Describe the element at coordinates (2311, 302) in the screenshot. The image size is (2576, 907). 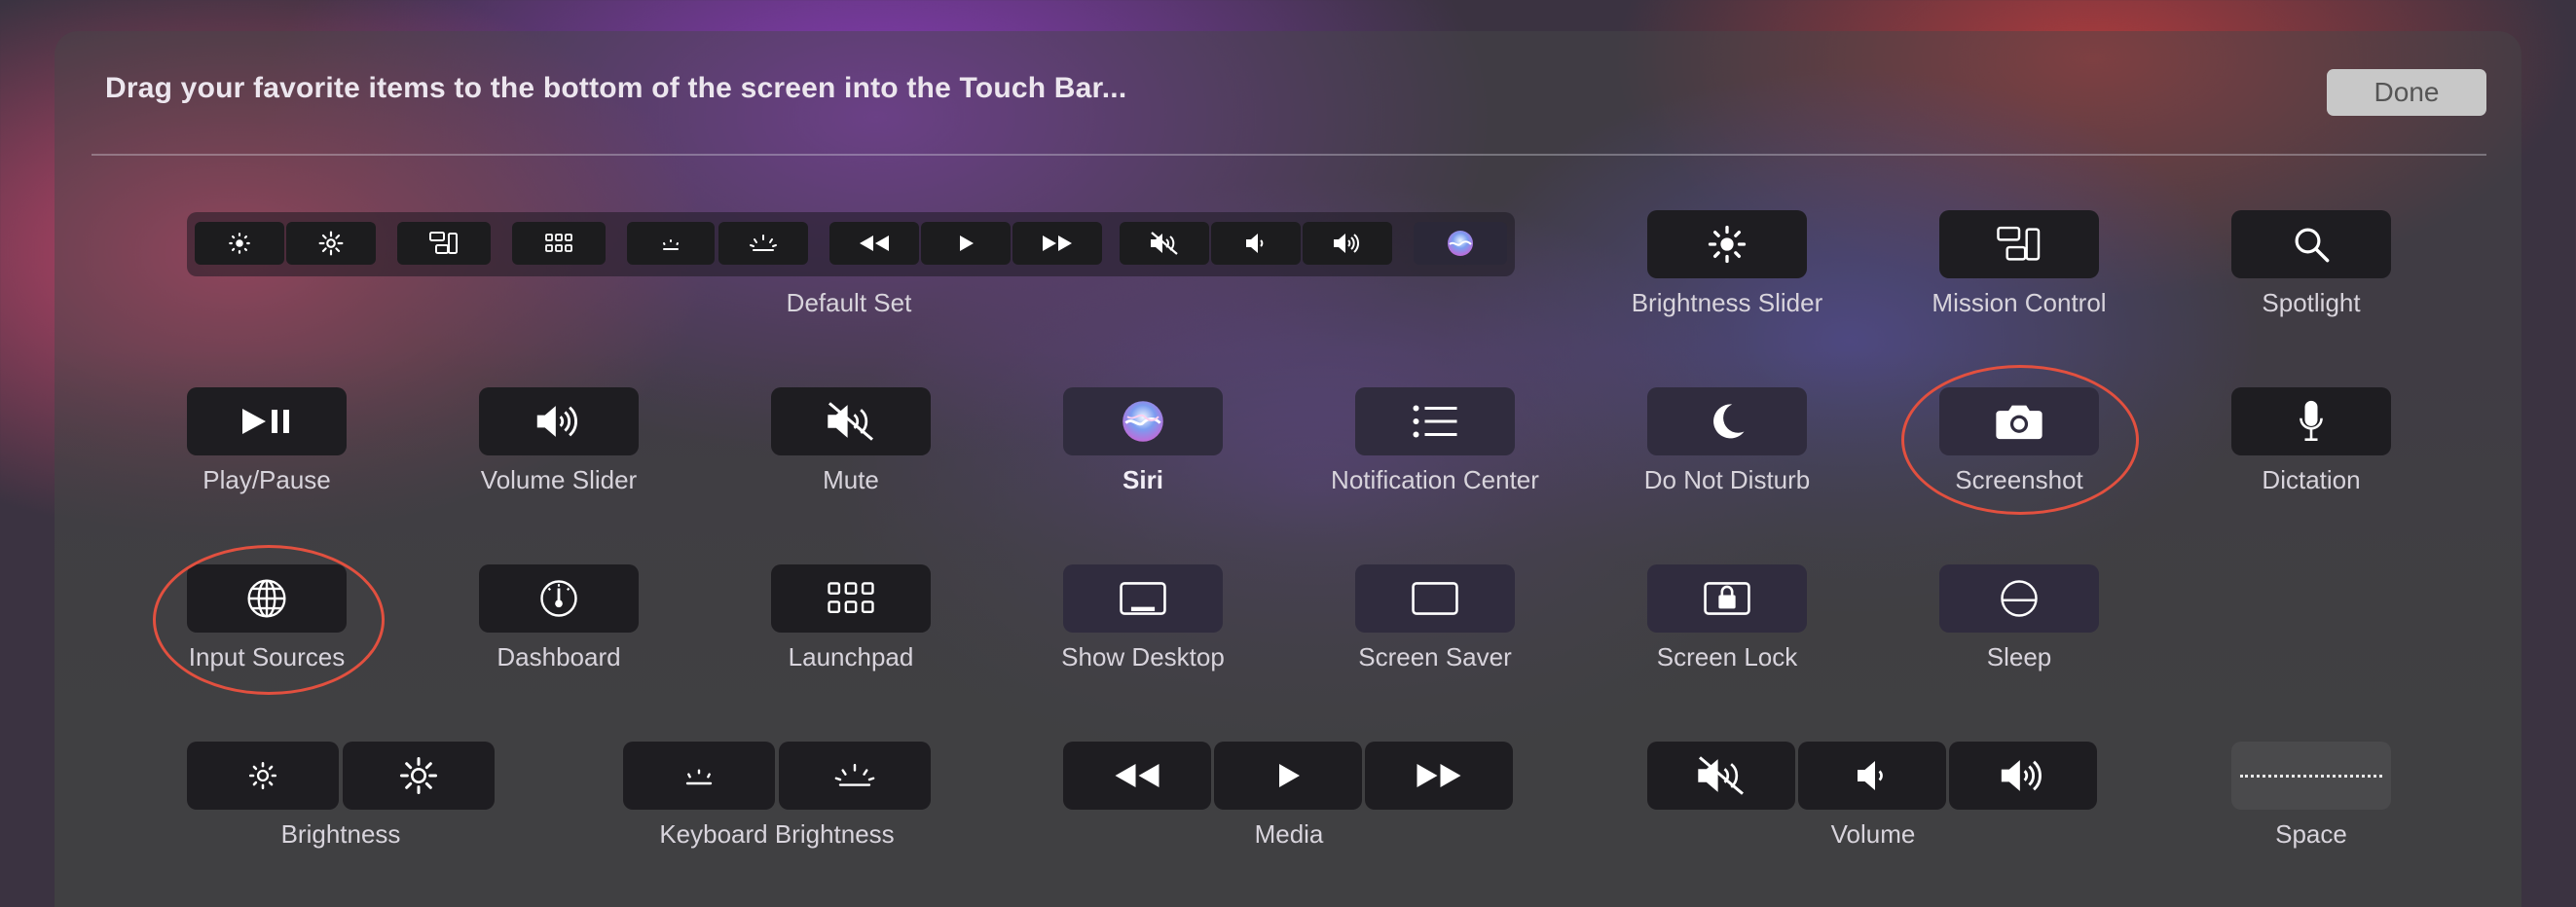
I see `spotlight-label: Spotlight` at that location.